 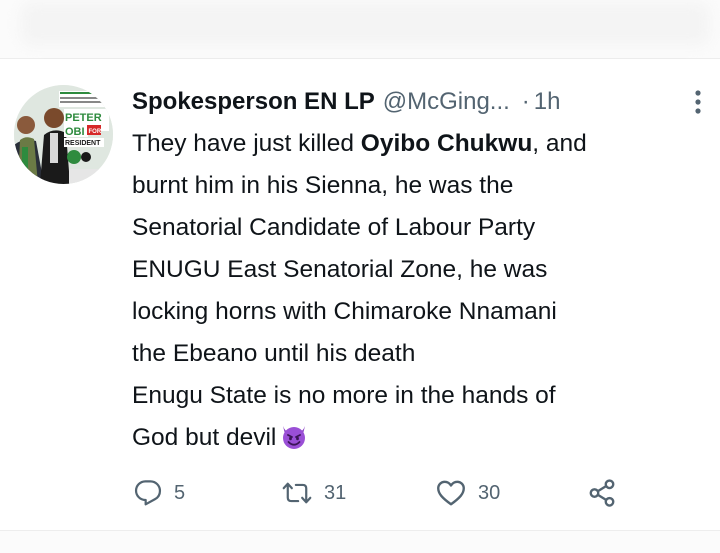 What do you see at coordinates (274, 353) in the screenshot?
I see `tweet-text-line: the Ebeano until his death` at bounding box center [274, 353].